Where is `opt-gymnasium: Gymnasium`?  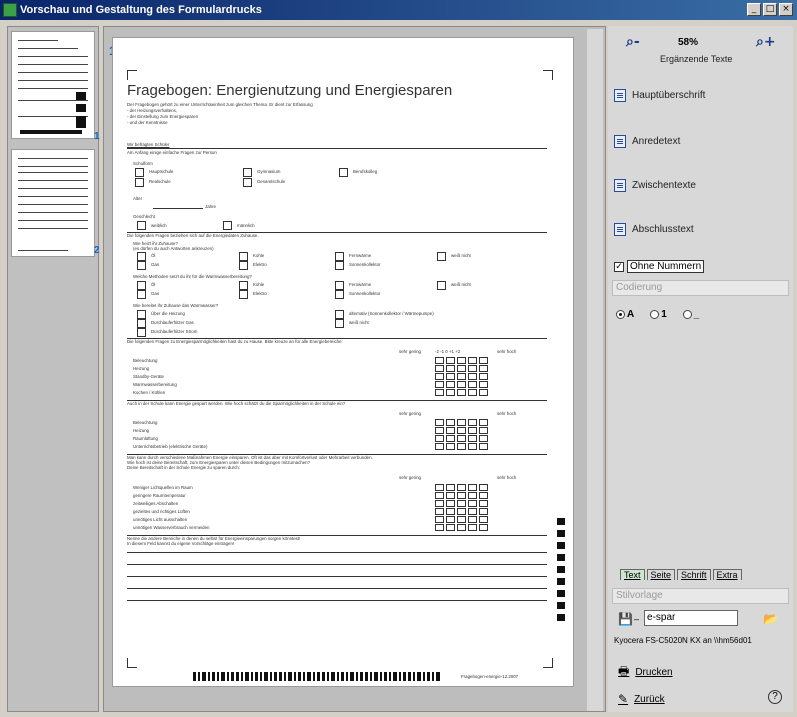 opt-gymnasium: Gymnasium is located at coordinates (269, 171).